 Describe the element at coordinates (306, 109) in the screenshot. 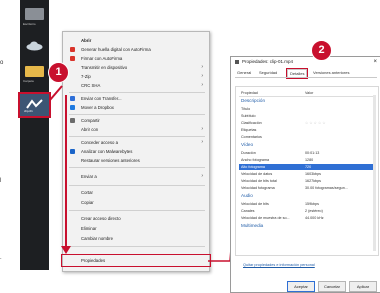

I see `property-row: Título` at that location.